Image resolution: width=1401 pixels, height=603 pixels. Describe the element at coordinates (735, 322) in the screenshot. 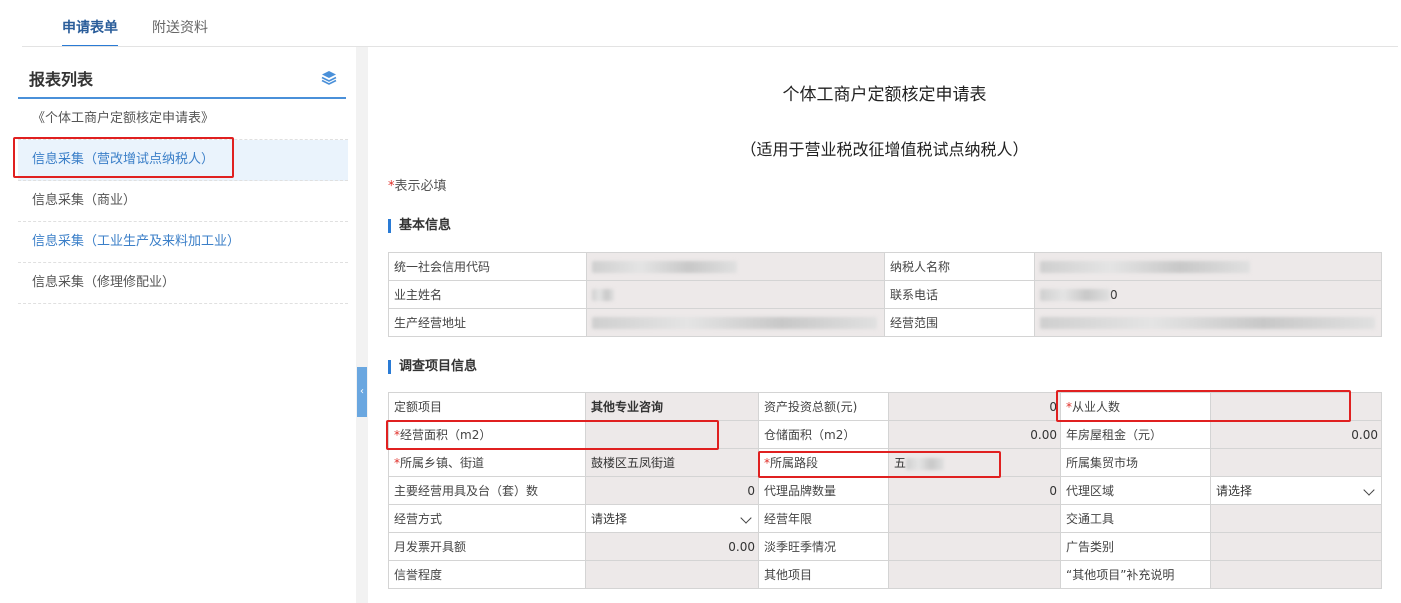

I see `address-field` at that location.